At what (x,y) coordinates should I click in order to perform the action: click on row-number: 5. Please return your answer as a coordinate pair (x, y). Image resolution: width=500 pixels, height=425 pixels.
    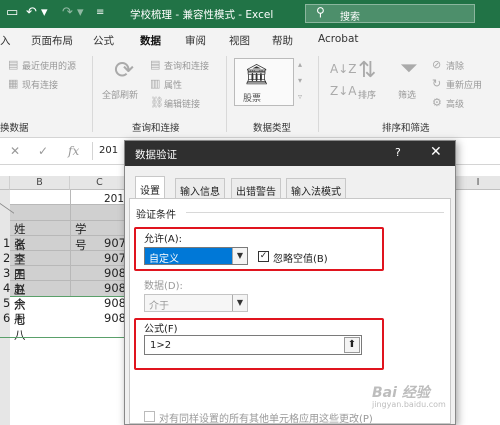
    Looking at the image, I should click on (7, 303).